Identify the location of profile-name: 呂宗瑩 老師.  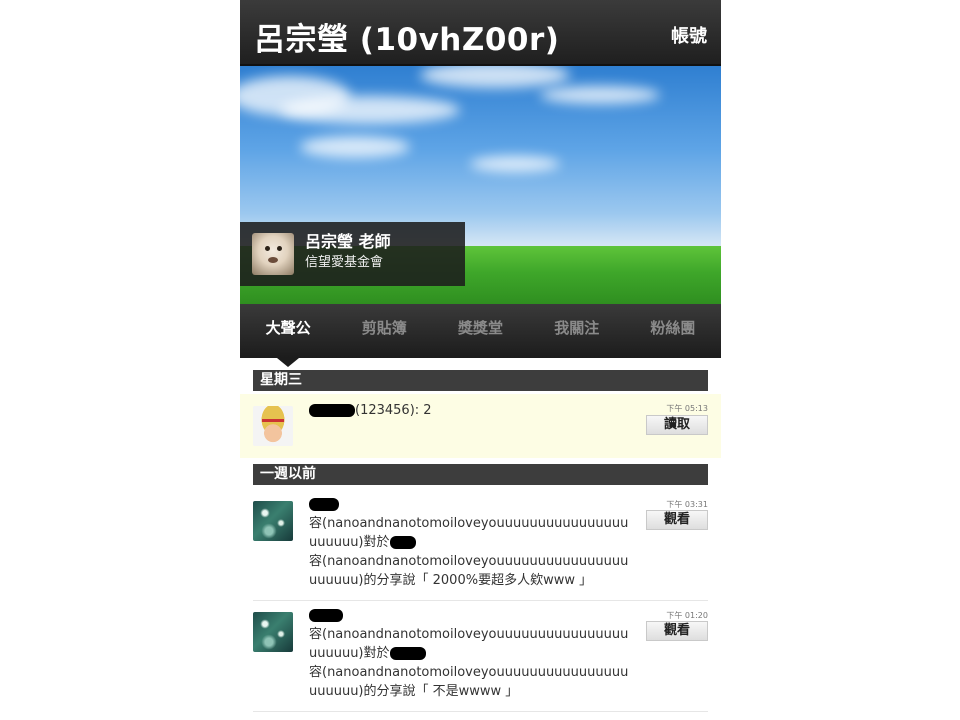
(348, 241).